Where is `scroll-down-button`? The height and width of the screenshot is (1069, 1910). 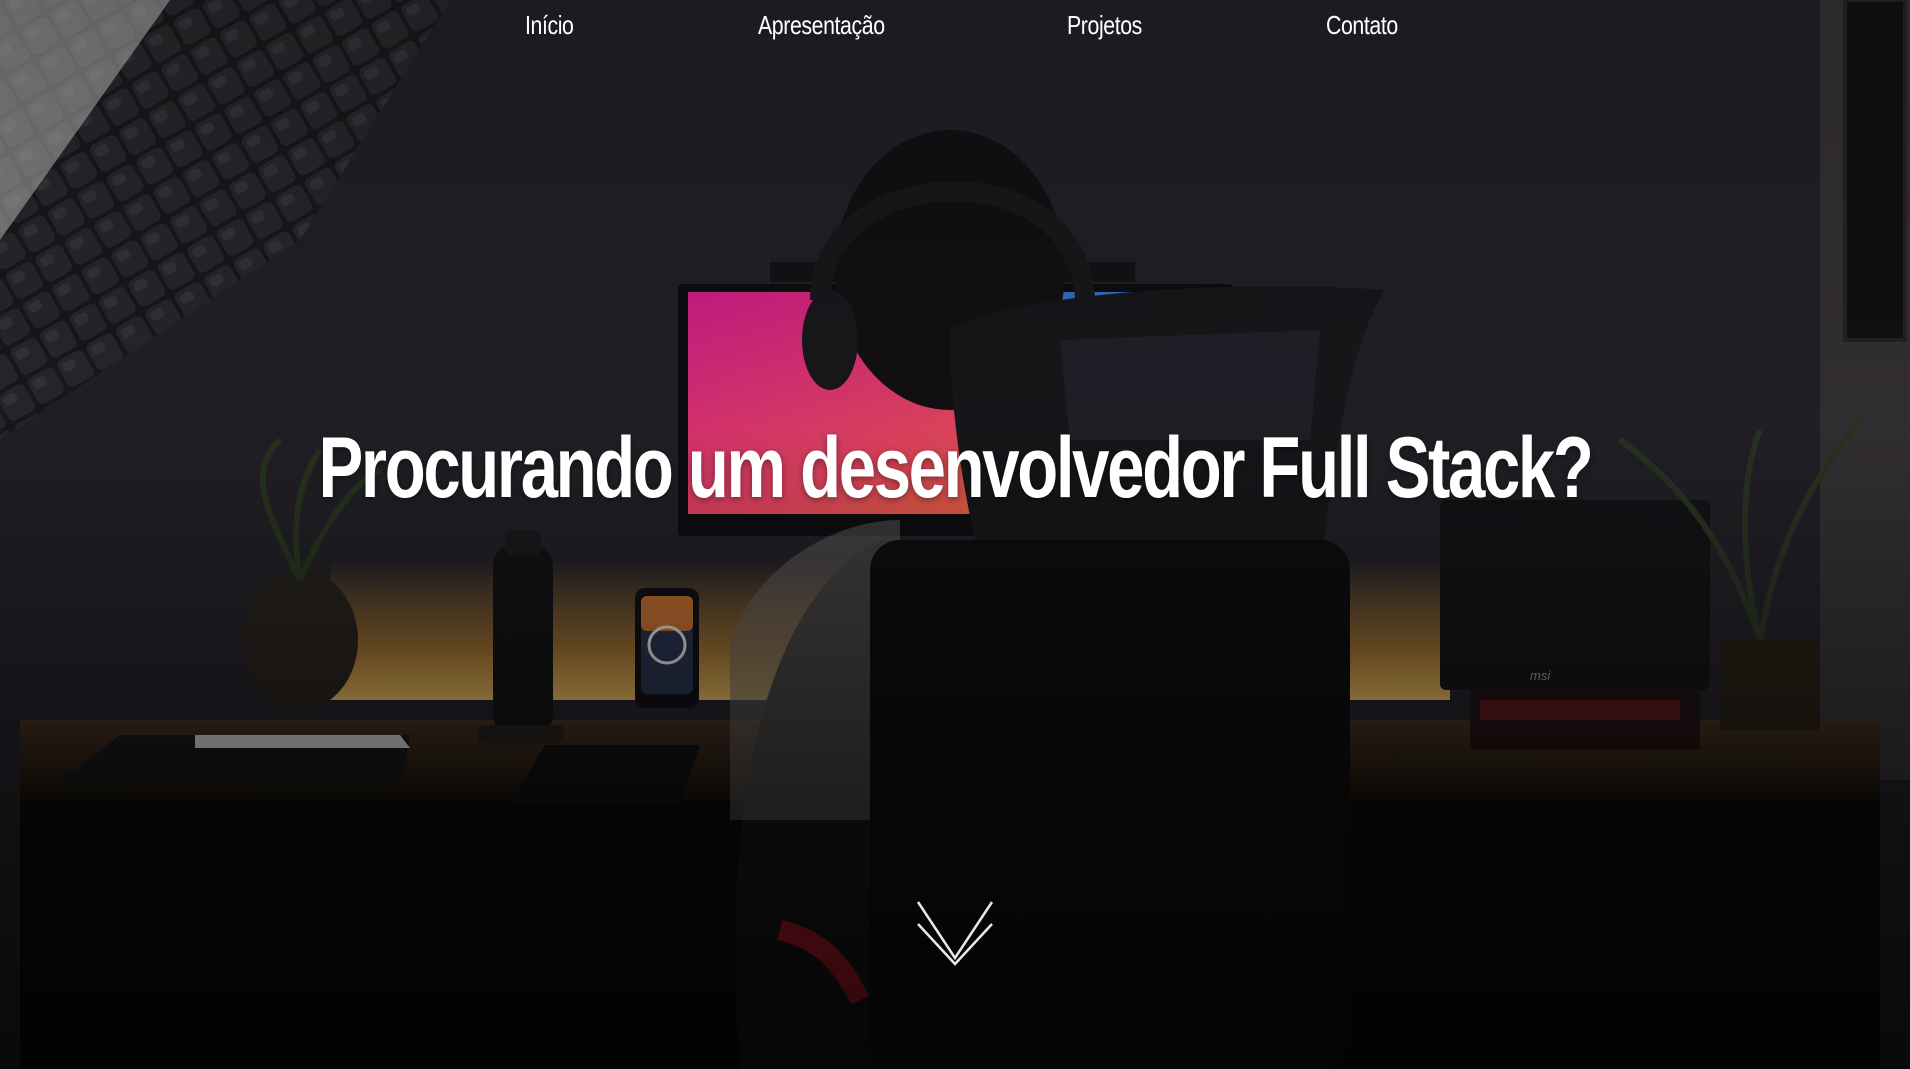
scroll-down-button is located at coordinates (955, 932).